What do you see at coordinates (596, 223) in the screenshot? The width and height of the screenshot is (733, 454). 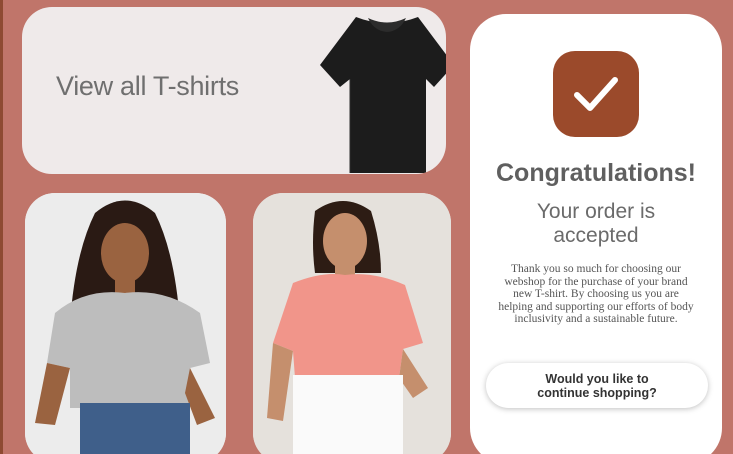 I see `confirmation-subtitle: Your order is accepted` at bounding box center [596, 223].